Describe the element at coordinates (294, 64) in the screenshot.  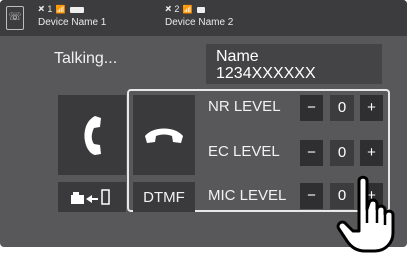
I see `caller-info: Name 1234XXXXXX` at that location.